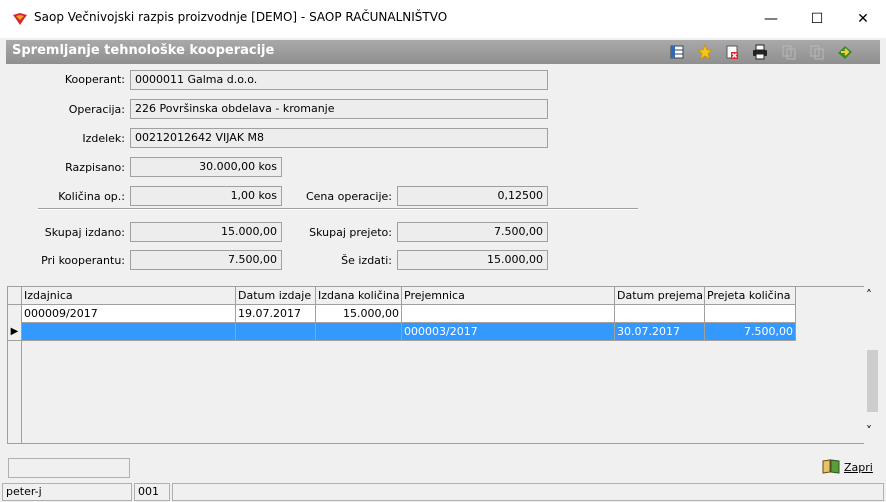 The width and height of the screenshot is (886, 502). What do you see at coordinates (750, 332) in the screenshot?
I see `table-row-cell: 7.500,00` at bounding box center [750, 332].